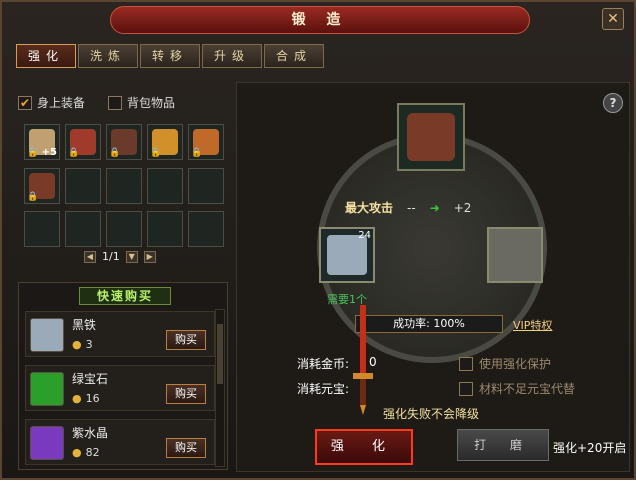 The height and width of the screenshot is (480, 636). What do you see at coordinates (115, 102) in the screenshot?
I see `bag-checkbox` at bounding box center [115, 102].